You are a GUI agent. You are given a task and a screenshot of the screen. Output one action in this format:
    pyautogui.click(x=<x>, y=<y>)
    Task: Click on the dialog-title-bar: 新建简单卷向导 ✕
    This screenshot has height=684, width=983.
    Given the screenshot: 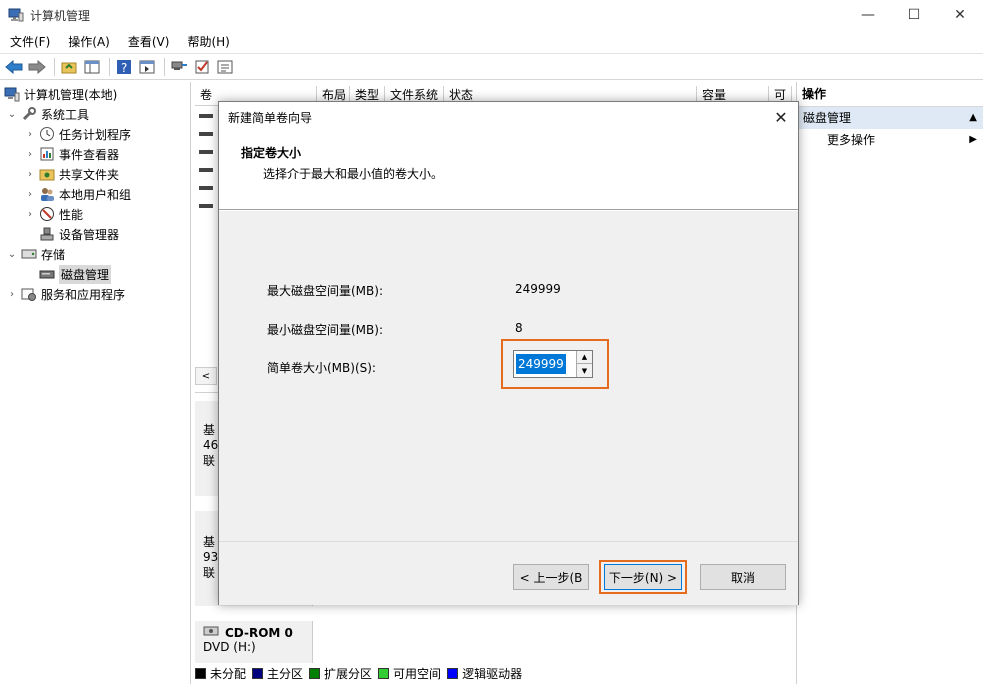 What is the action you would take?
    pyautogui.click(x=508, y=117)
    